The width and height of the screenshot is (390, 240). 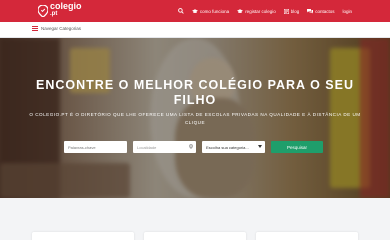 I want to click on search-icon, so click(x=181, y=11).